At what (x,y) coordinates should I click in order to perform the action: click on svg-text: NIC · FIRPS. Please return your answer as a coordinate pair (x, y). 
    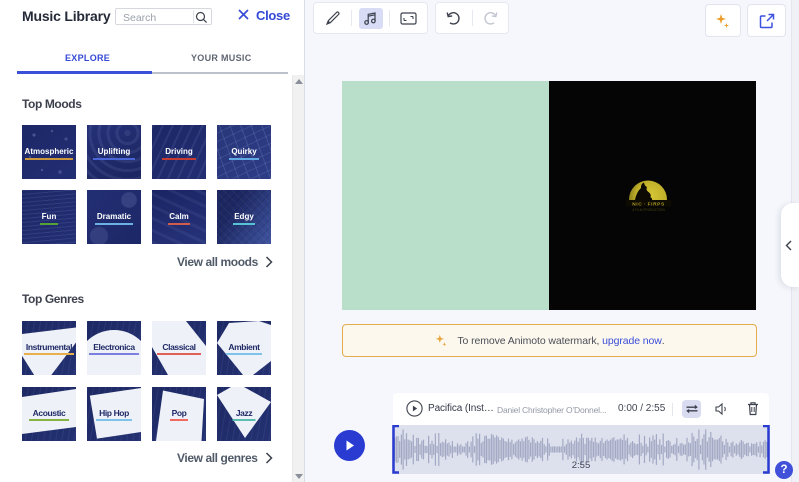
    Looking at the image, I should click on (648, 204).